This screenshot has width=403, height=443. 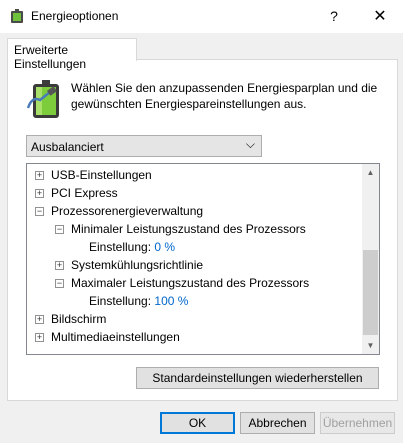 What do you see at coordinates (171, 301) in the screenshot?
I see `setting-value: 100 %` at bounding box center [171, 301].